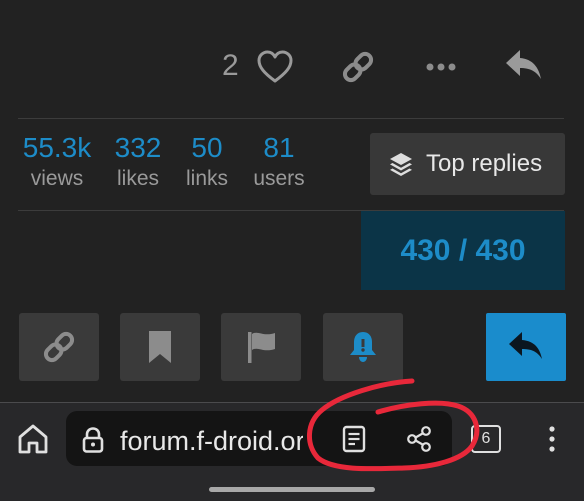  I want to click on stat-users: 81 users, so click(279, 161).